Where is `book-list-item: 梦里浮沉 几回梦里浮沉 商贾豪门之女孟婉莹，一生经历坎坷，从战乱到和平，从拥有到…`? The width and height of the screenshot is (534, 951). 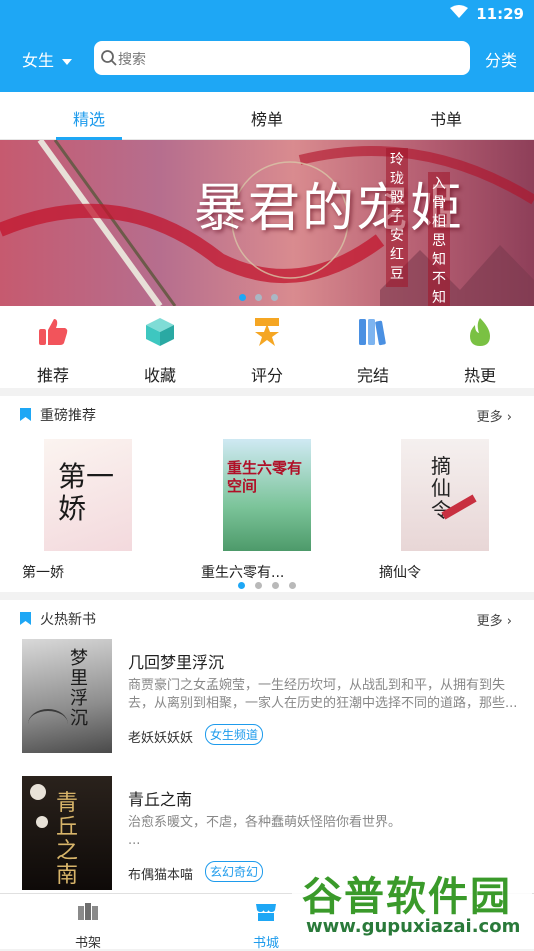 book-list-item: 梦里浮沉 几回梦里浮沉 商贾豪门之女孟婉莹，一生经历坎坷，从战乱到和平，从拥有到… is located at coordinates (267, 704).